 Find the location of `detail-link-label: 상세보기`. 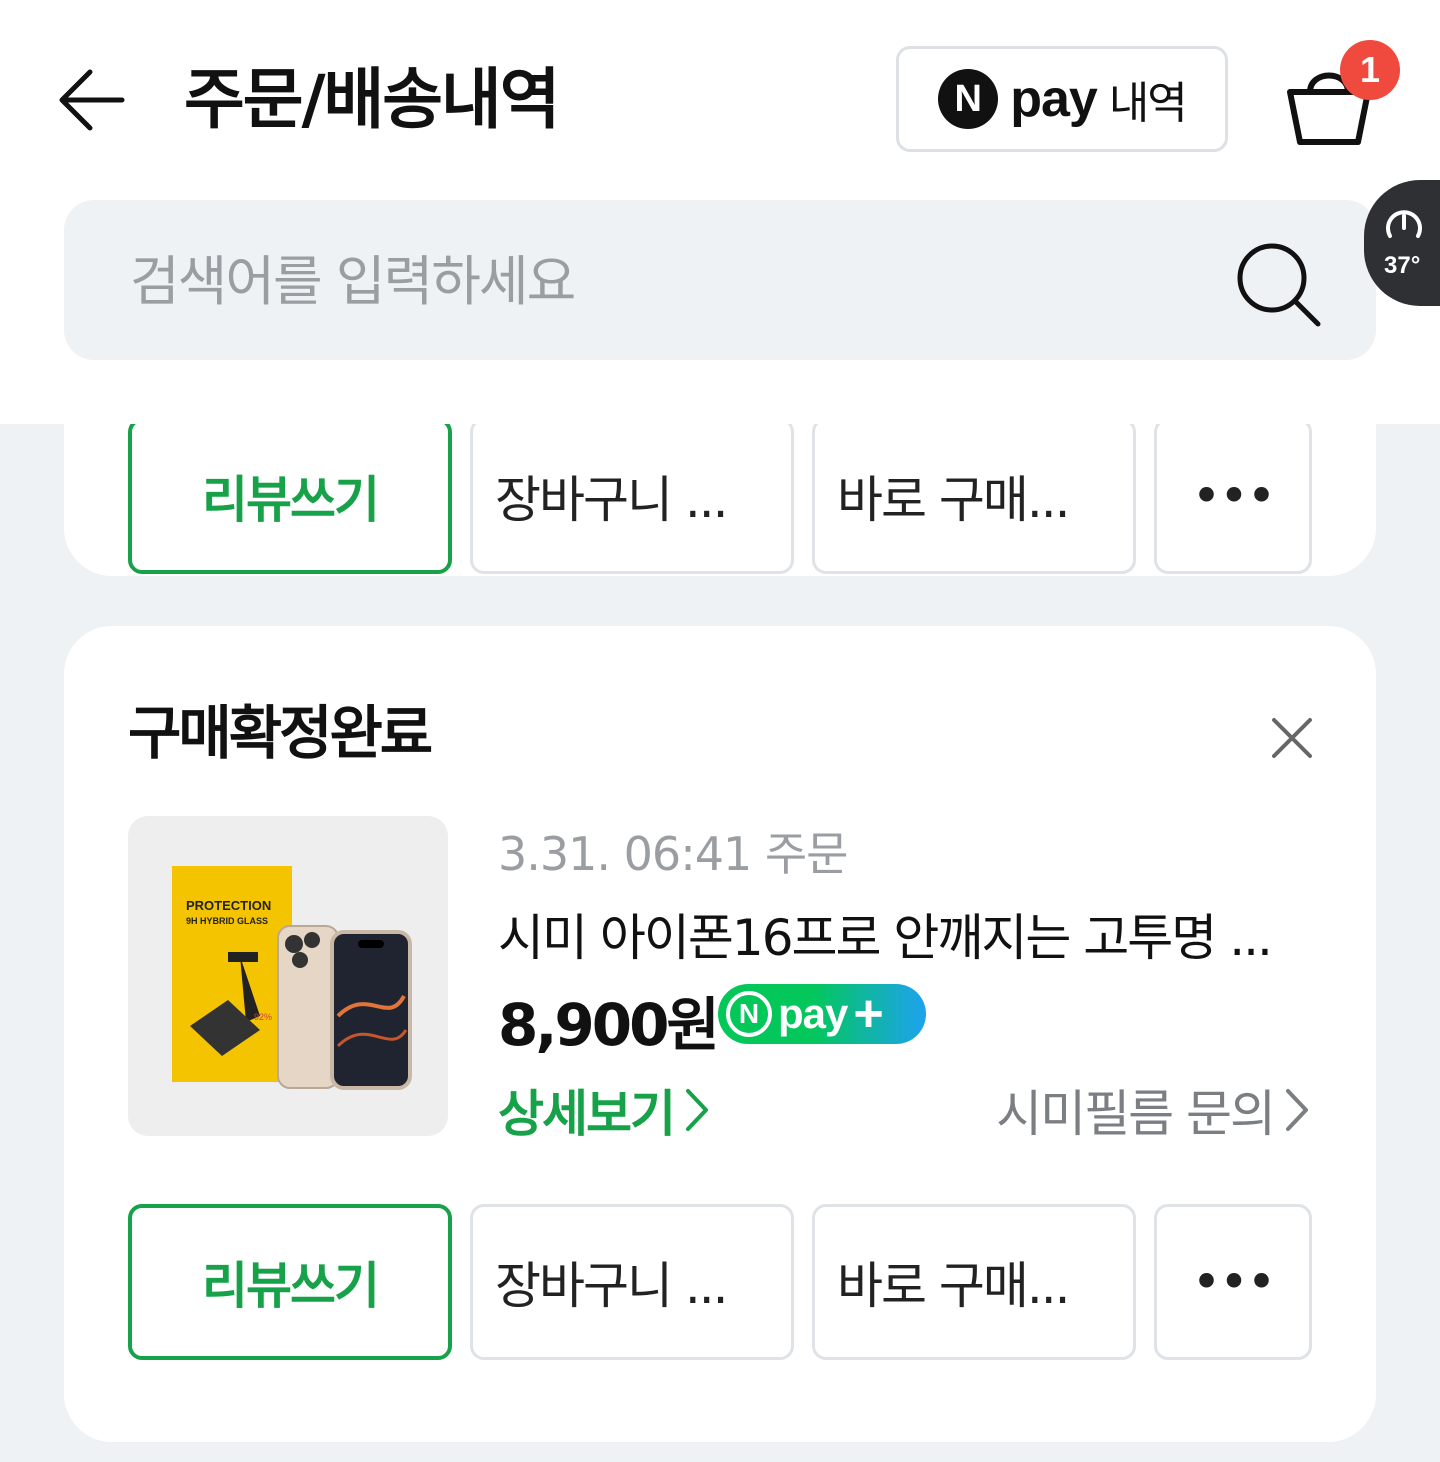

detail-link-label: 상세보기 is located at coordinates (587, 1114).